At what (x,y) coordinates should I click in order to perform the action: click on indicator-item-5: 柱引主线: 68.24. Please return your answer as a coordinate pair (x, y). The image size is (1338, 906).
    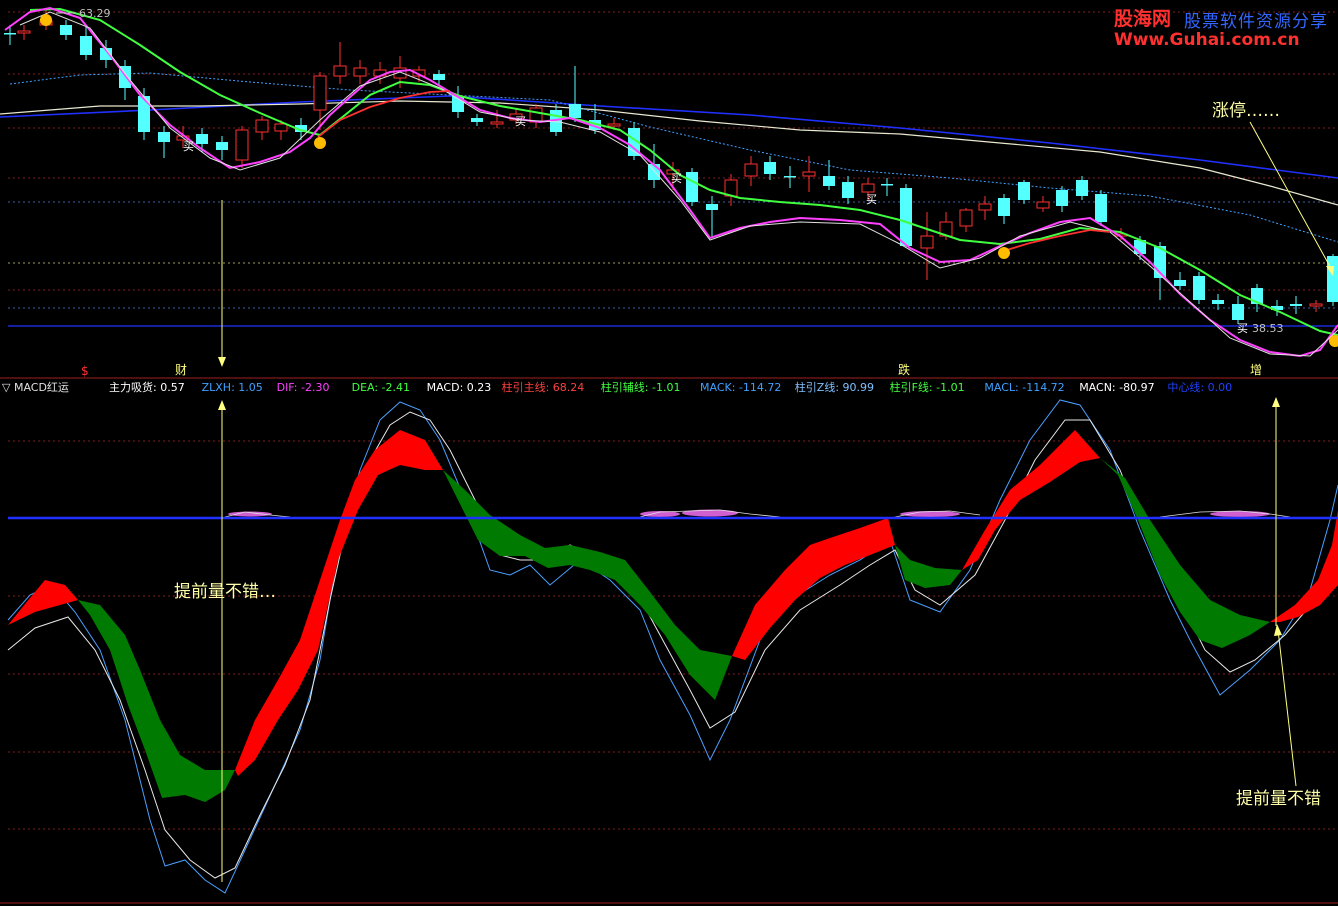
    Looking at the image, I should click on (543, 387).